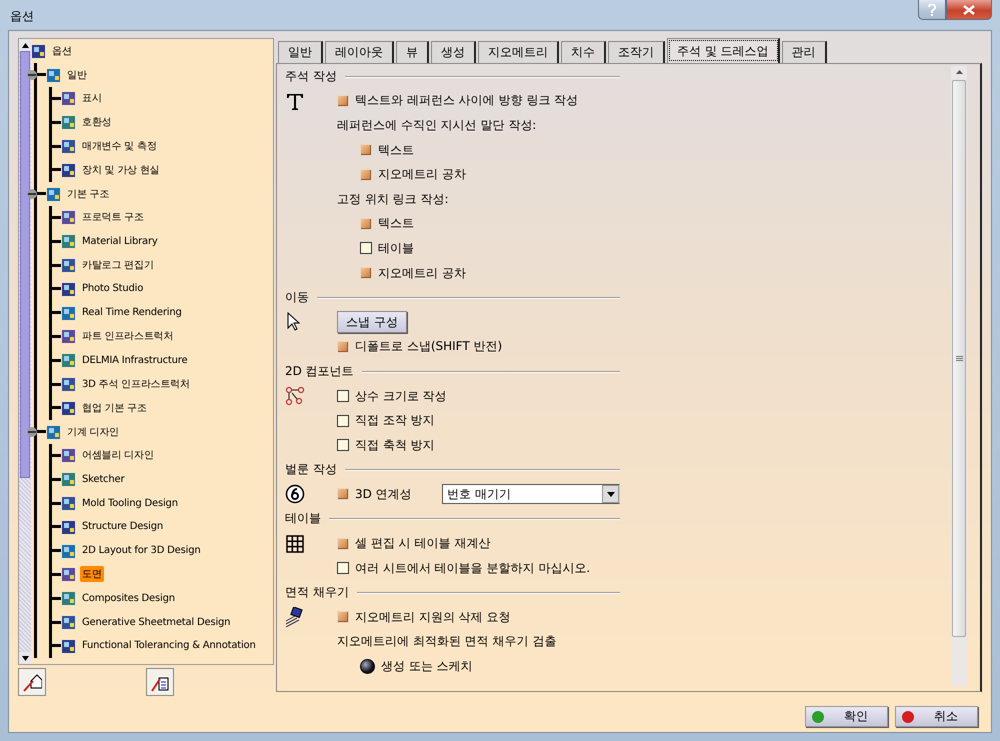 The width and height of the screenshot is (1000, 741). Describe the element at coordinates (395, 421) in the screenshot. I see `checkbox-label: 직접 조작 방지` at that location.